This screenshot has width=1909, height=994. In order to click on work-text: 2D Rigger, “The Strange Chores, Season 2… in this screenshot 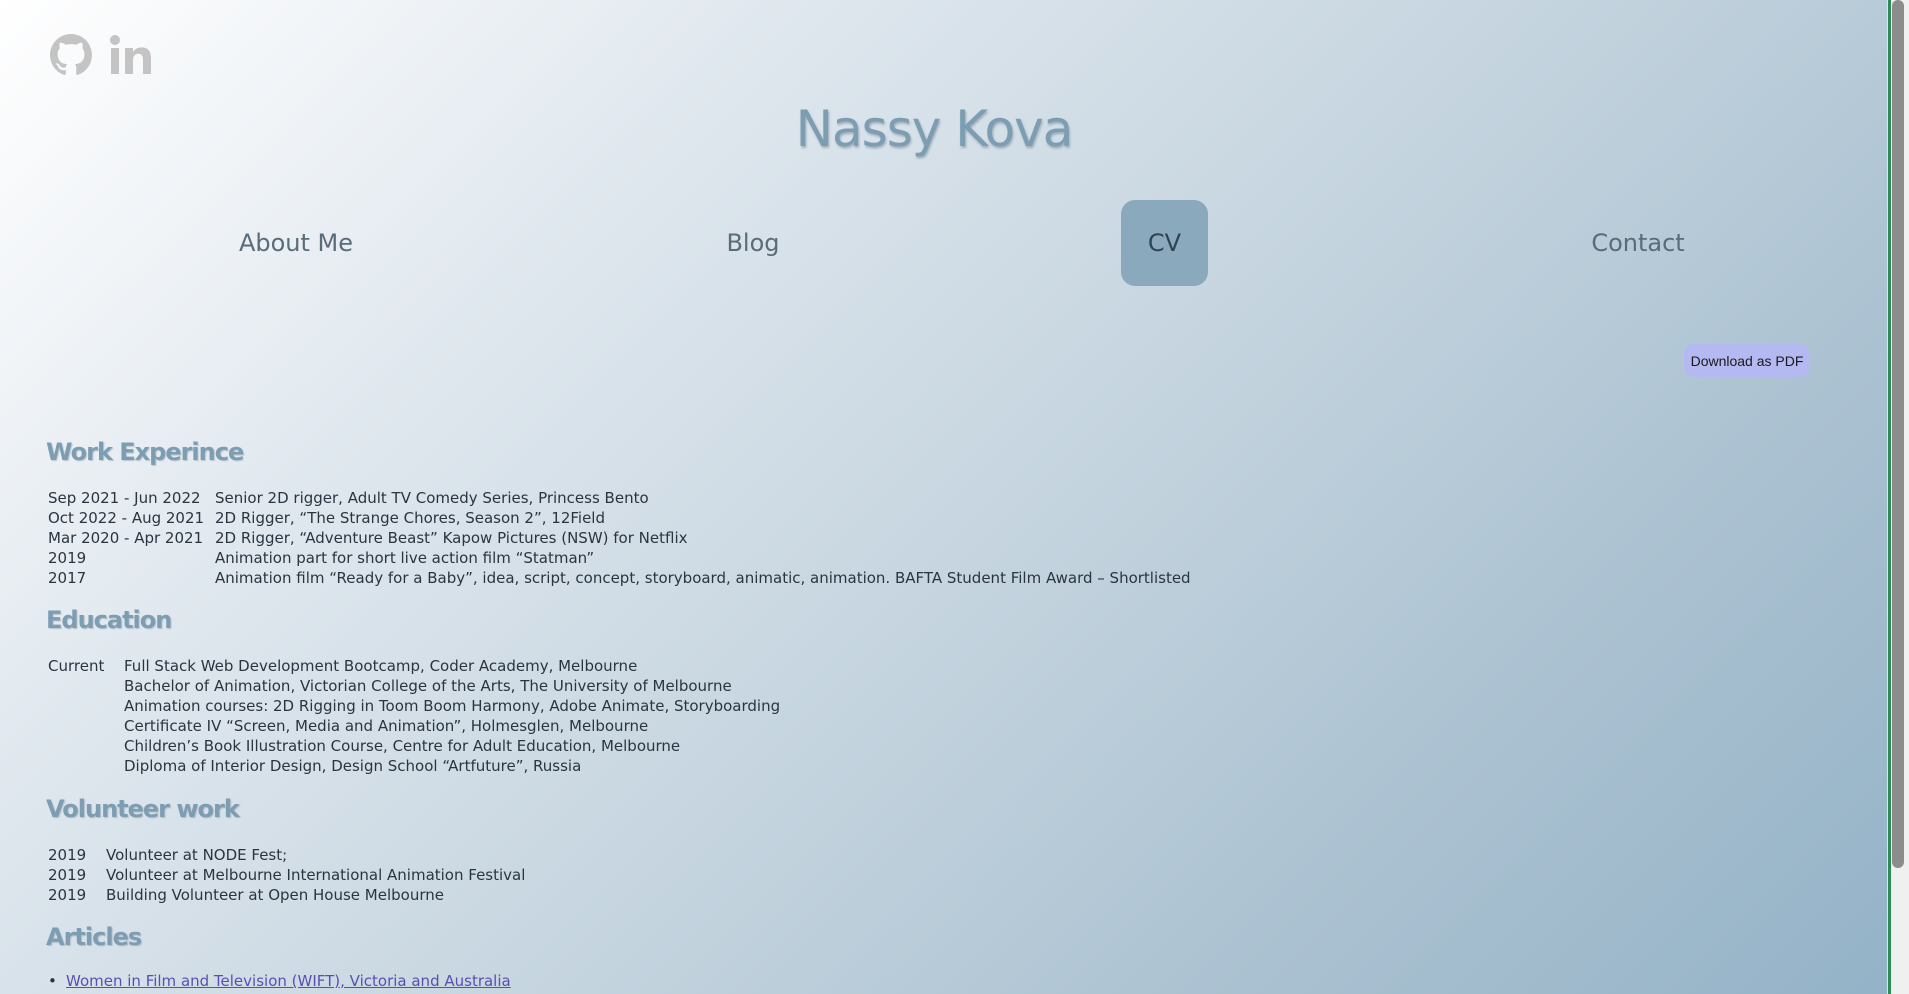, I will do `click(410, 518)`.